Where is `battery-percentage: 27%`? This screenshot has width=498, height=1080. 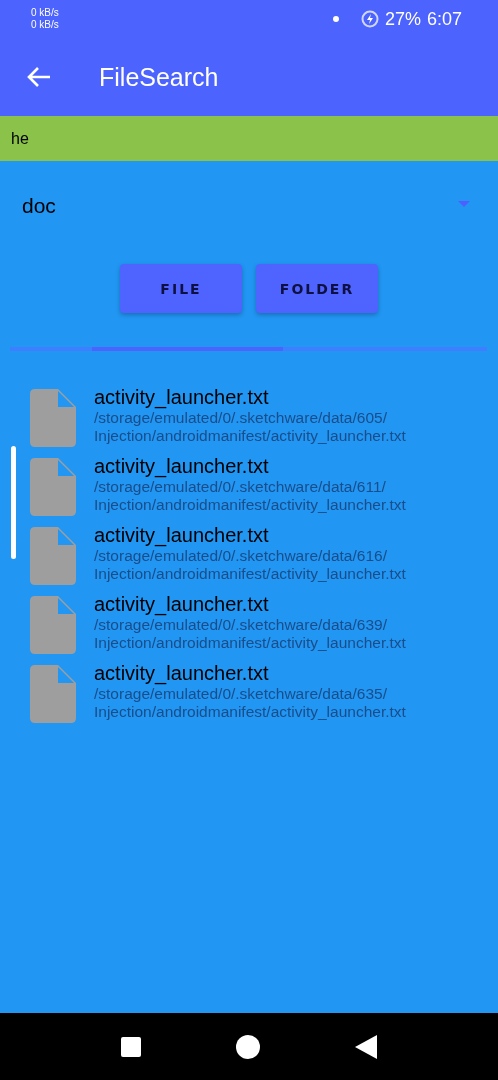 battery-percentage: 27% is located at coordinates (402, 19).